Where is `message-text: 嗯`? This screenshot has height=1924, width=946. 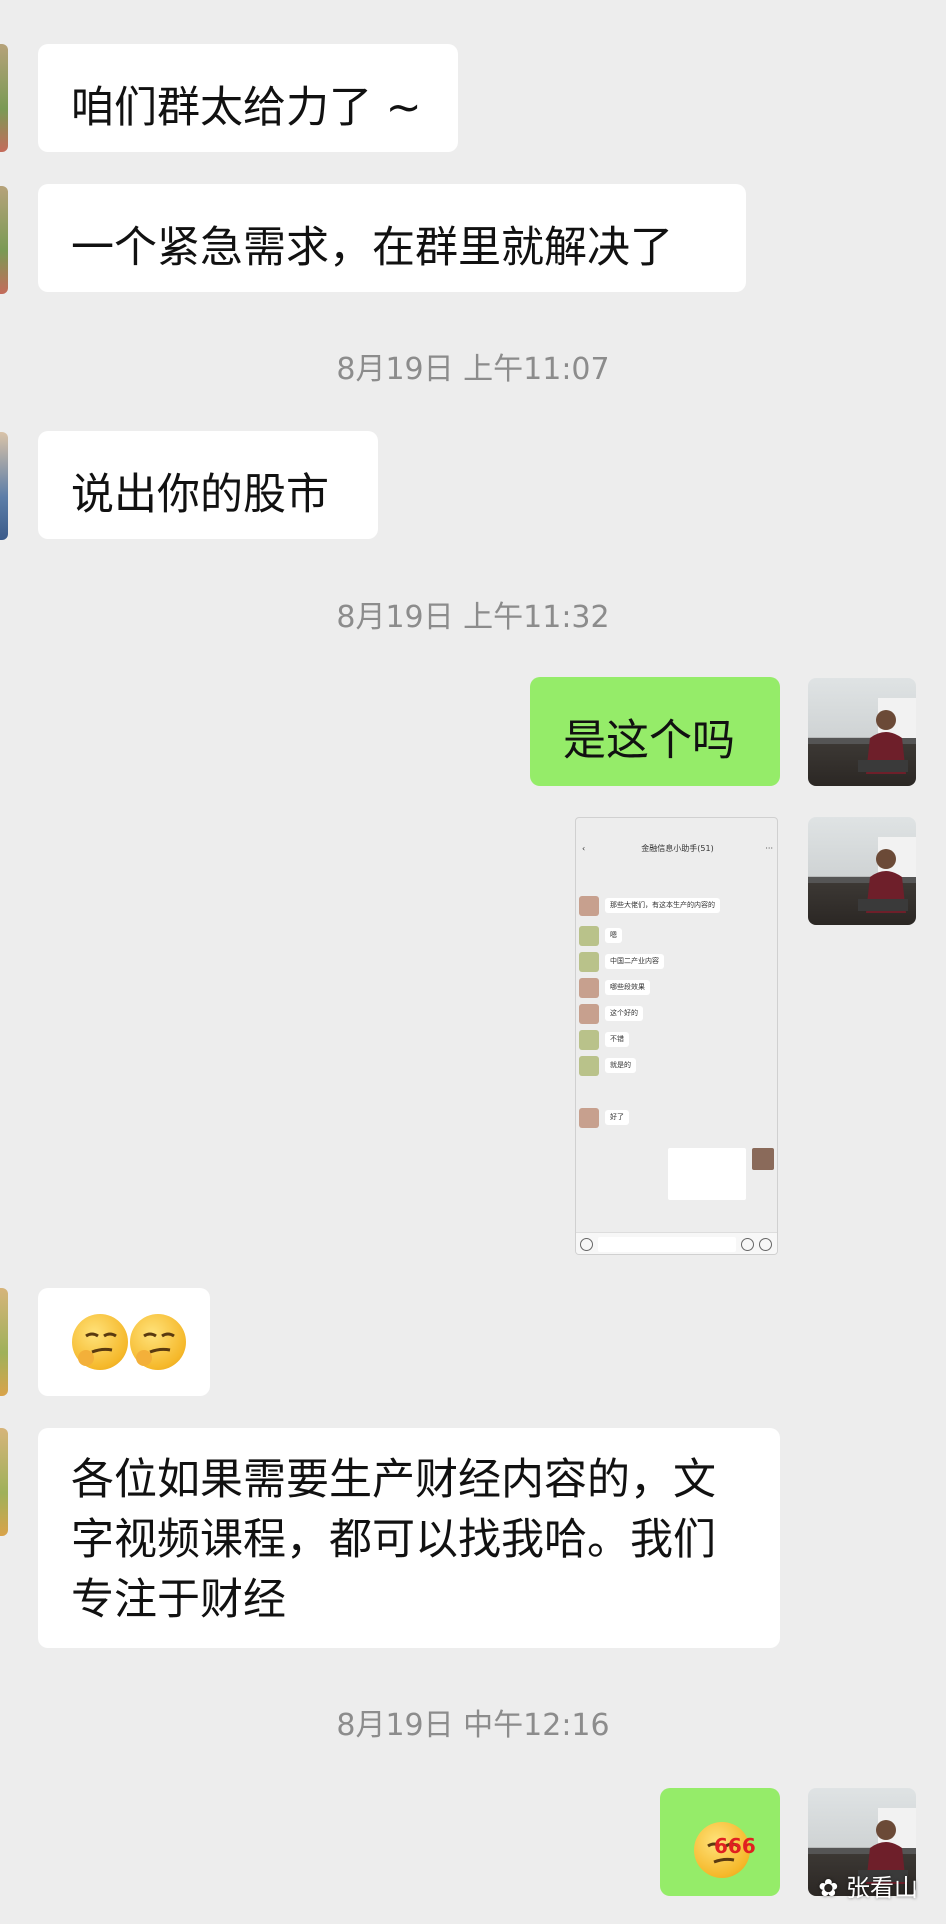 message-text: 嗯 is located at coordinates (613, 935).